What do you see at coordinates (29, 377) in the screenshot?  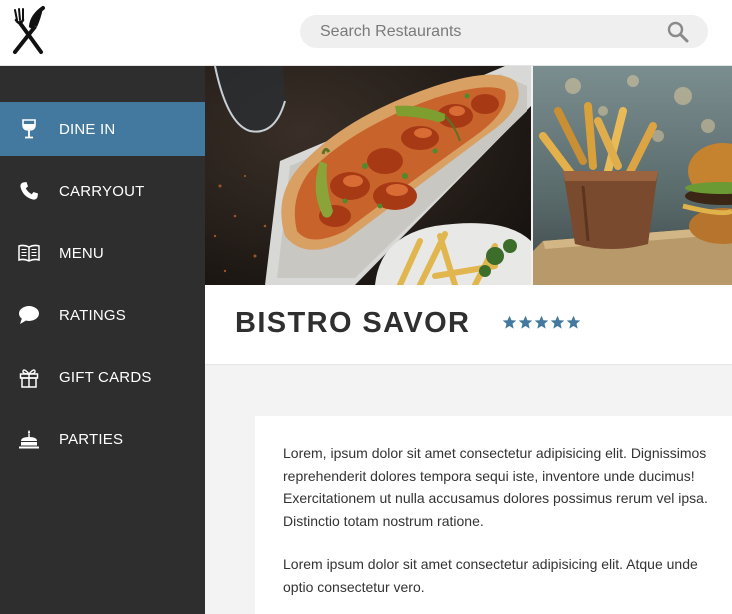 I see `gift-icon` at bounding box center [29, 377].